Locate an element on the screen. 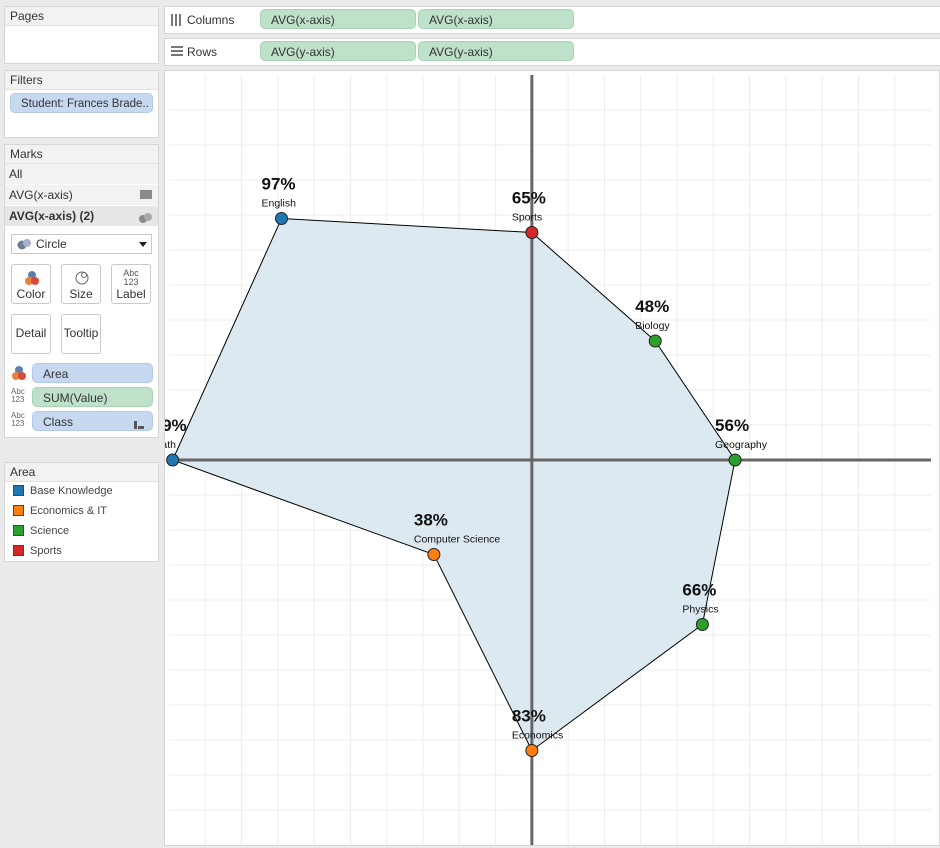 This screenshot has width=940, height=848. field-pill-class: Class is located at coordinates (92, 421).